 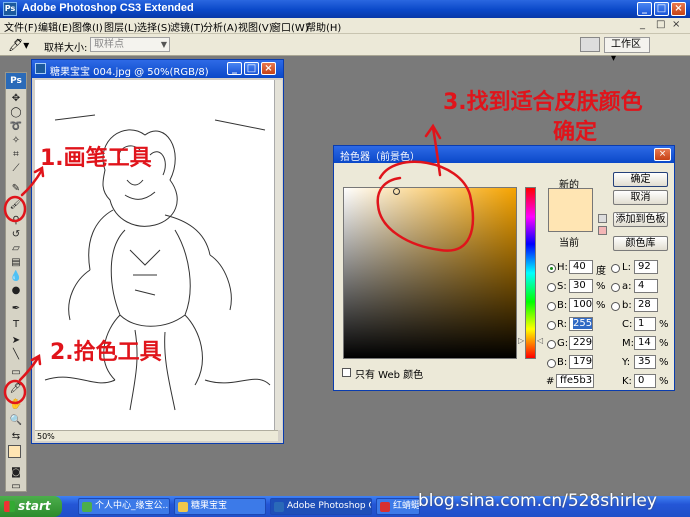 What do you see at coordinates (32, 181) in the screenshot?
I see `step1-arrow` at bounding box center [32, 181].